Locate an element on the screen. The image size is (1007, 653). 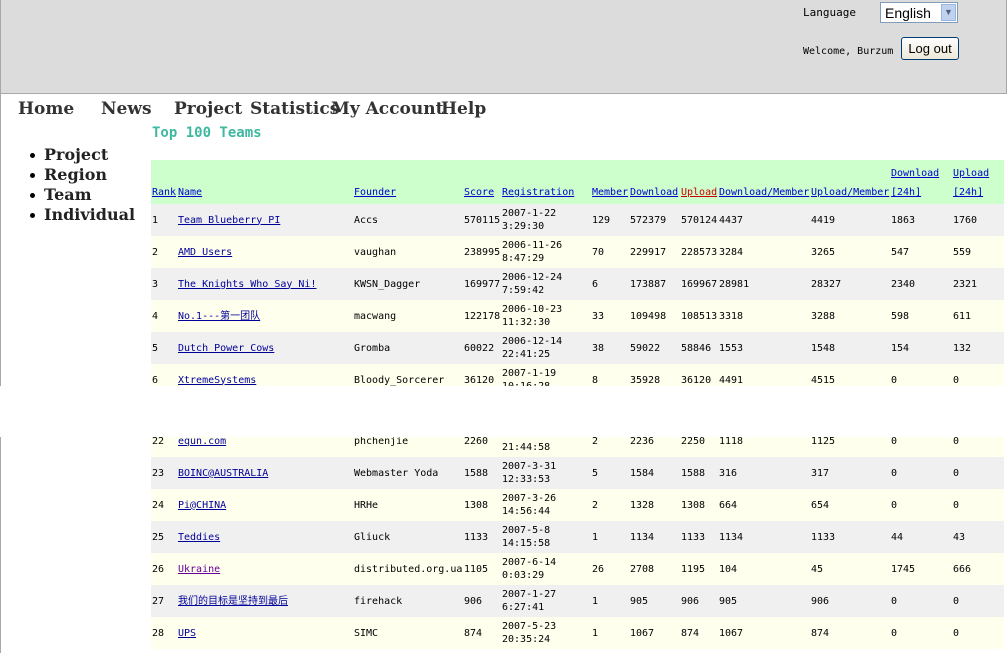
upload-per-member-cell: 317 is located at coordinates (850, 473).